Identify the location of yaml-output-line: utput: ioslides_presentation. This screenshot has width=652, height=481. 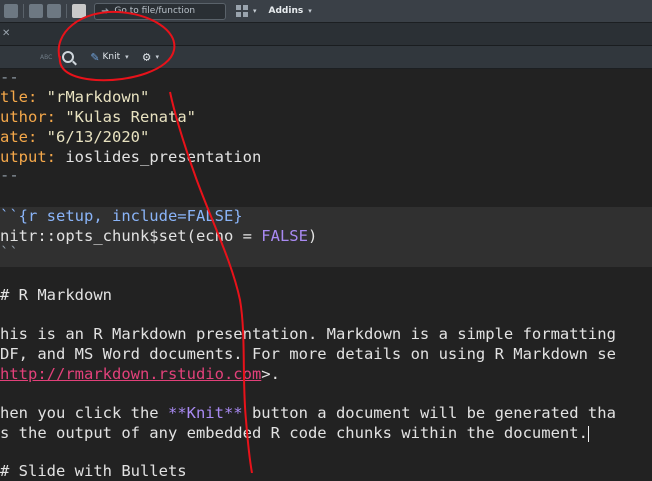
(130, 157).